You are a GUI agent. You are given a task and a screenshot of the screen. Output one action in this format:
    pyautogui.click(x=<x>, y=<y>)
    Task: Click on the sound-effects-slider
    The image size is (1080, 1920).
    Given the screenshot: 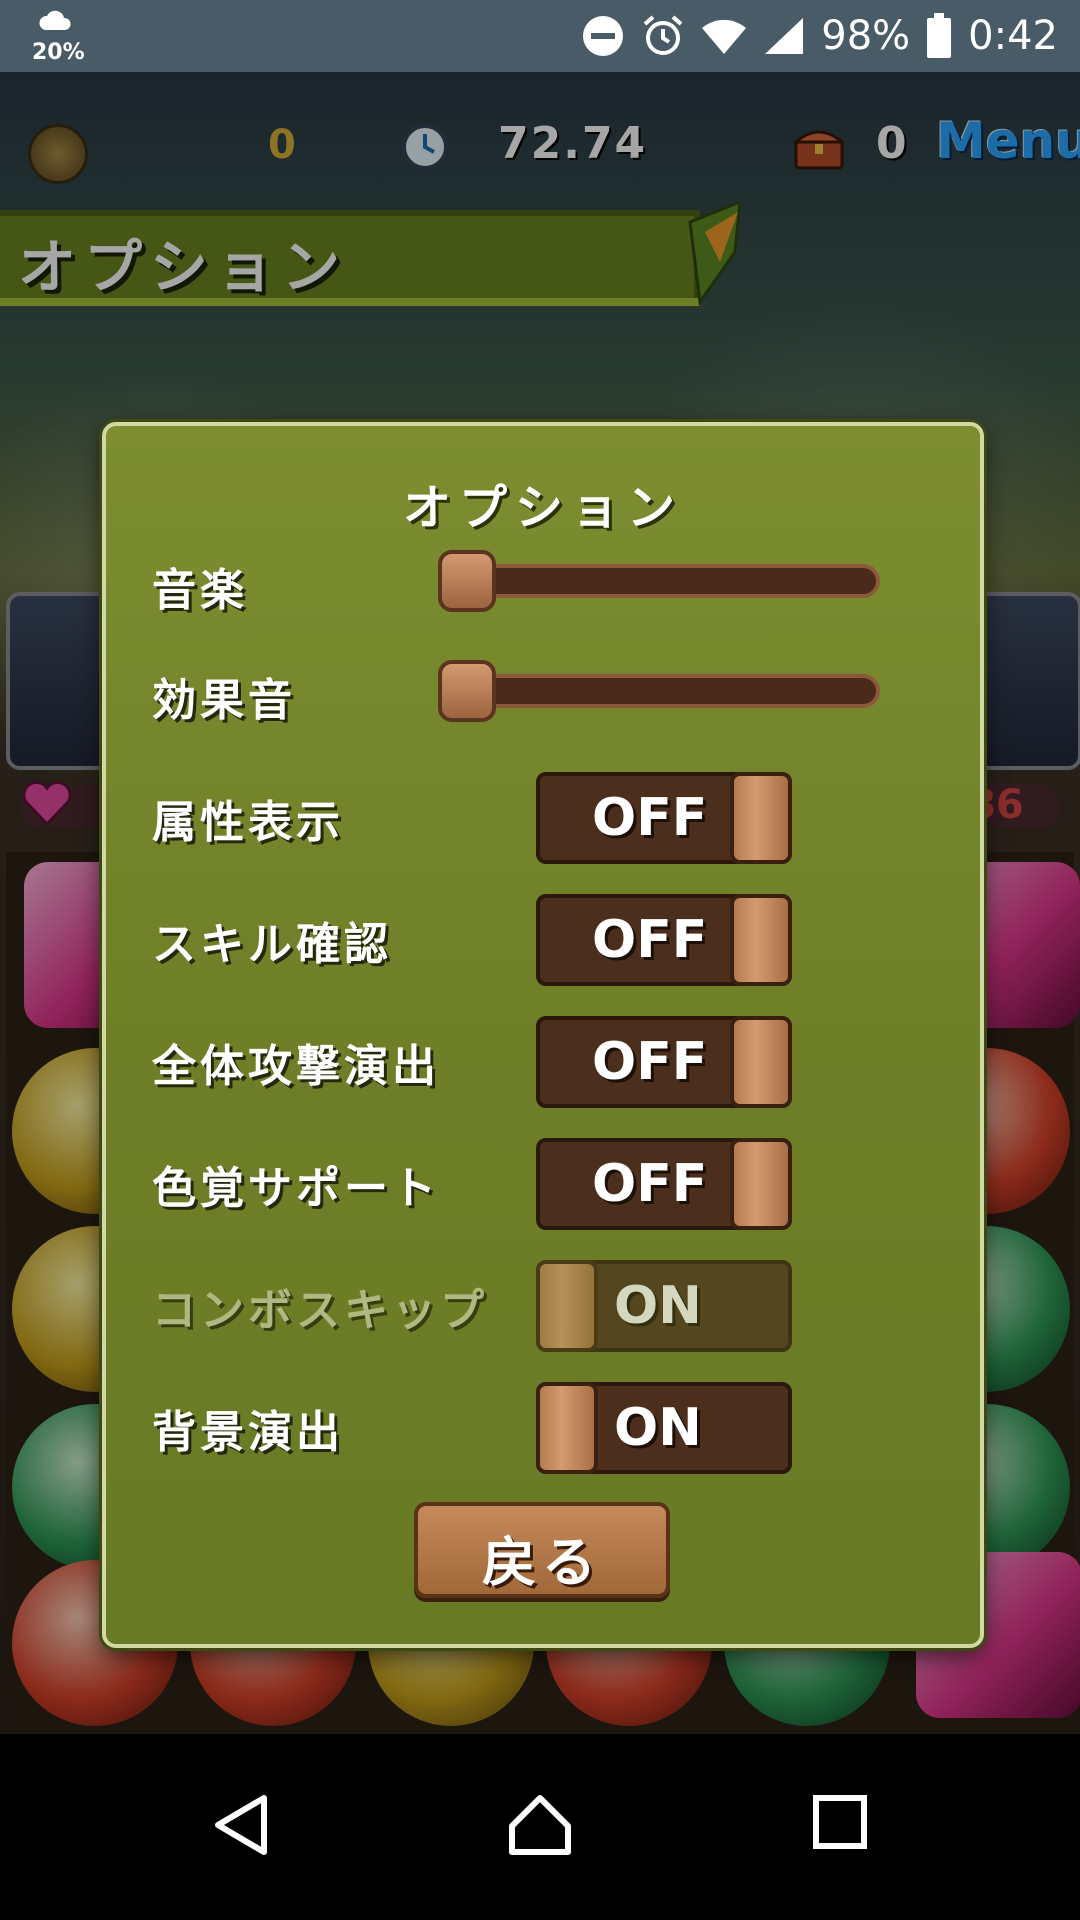 What is the action you would take?
    pyautogui.click(x=659, y=691)
    